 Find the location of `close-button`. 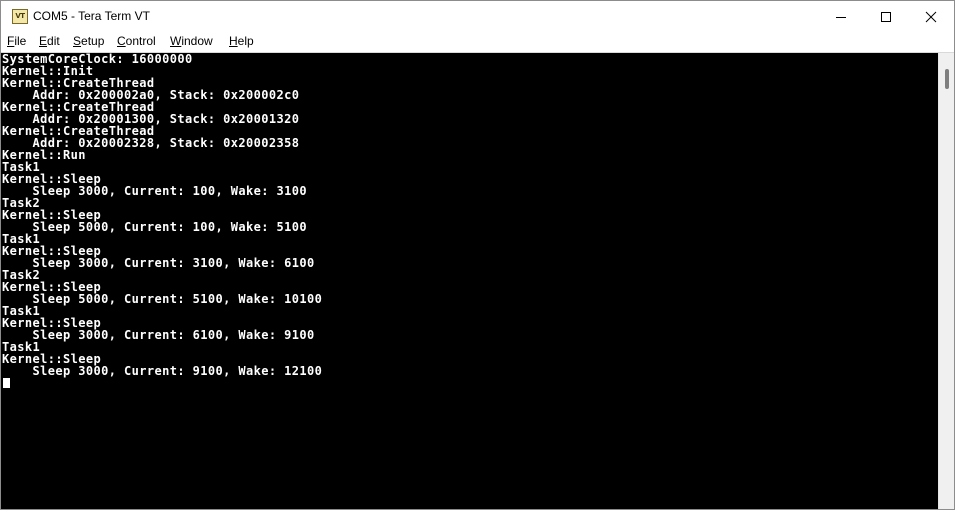

close-button is located at coordinates (931, 16).